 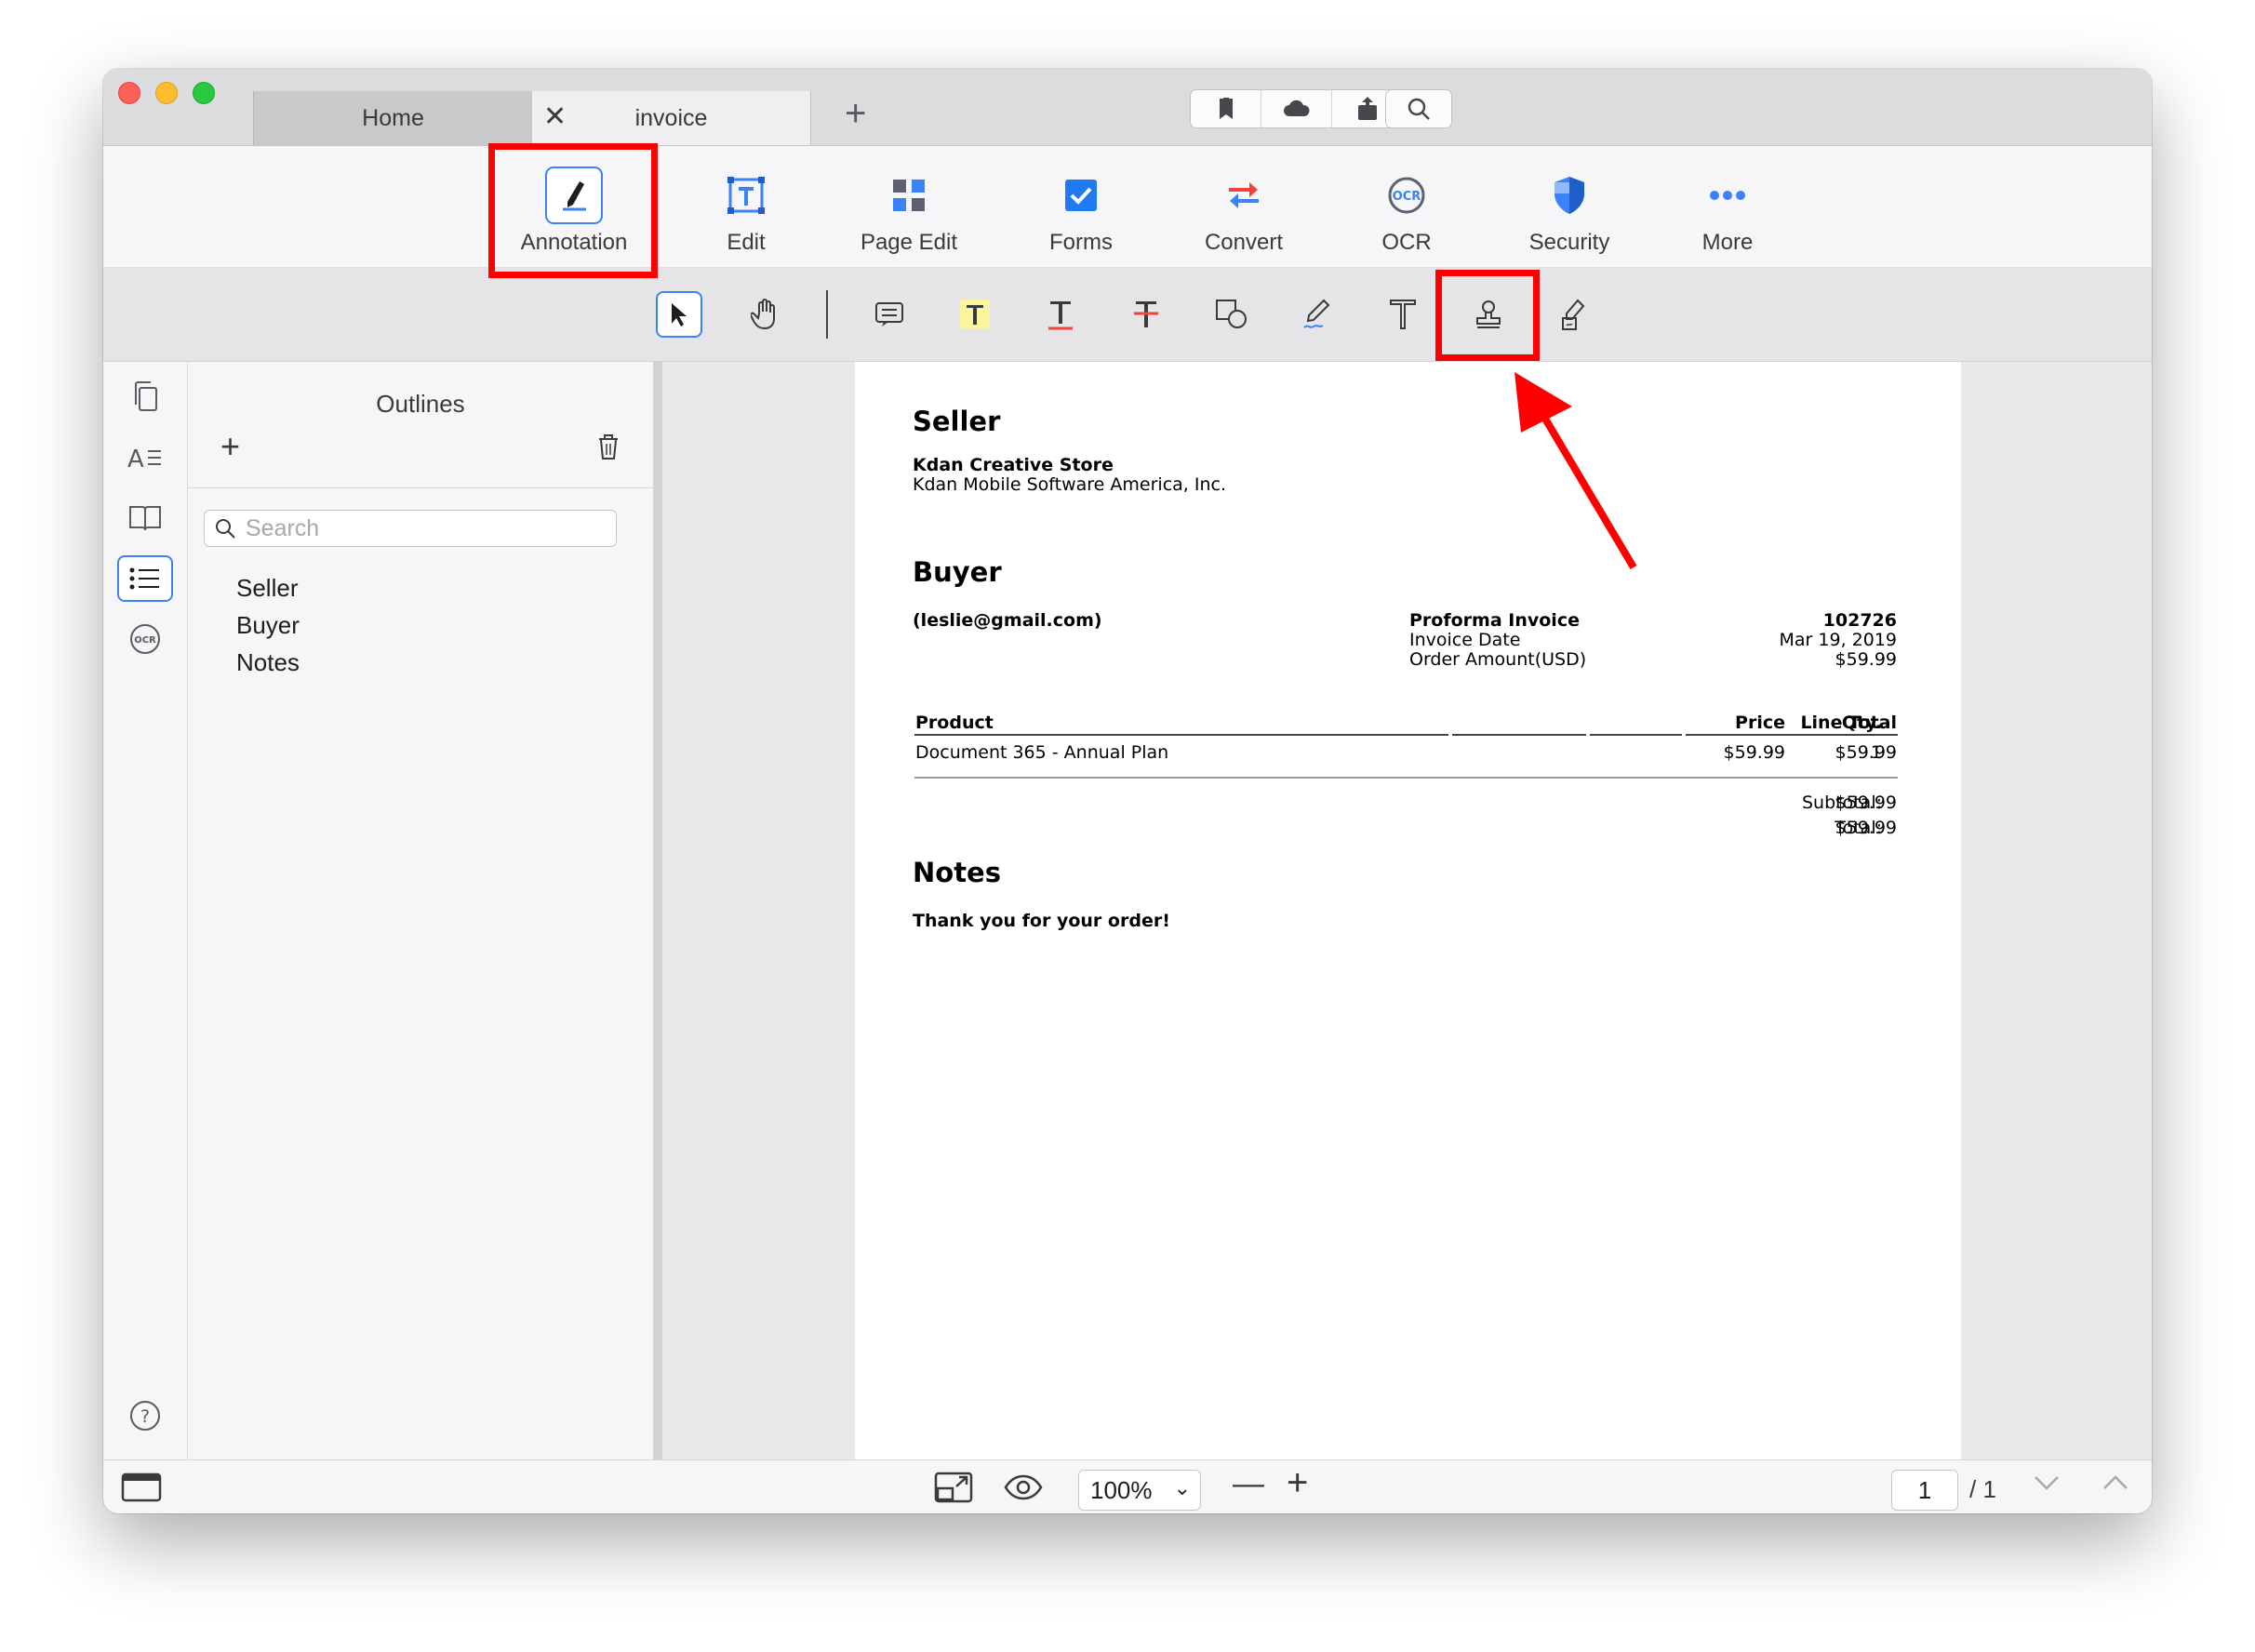 What do you see at coordinates (1543, 402) in the screenshot?
I see `red-arrow-head` at bounding box center [1543, 402].